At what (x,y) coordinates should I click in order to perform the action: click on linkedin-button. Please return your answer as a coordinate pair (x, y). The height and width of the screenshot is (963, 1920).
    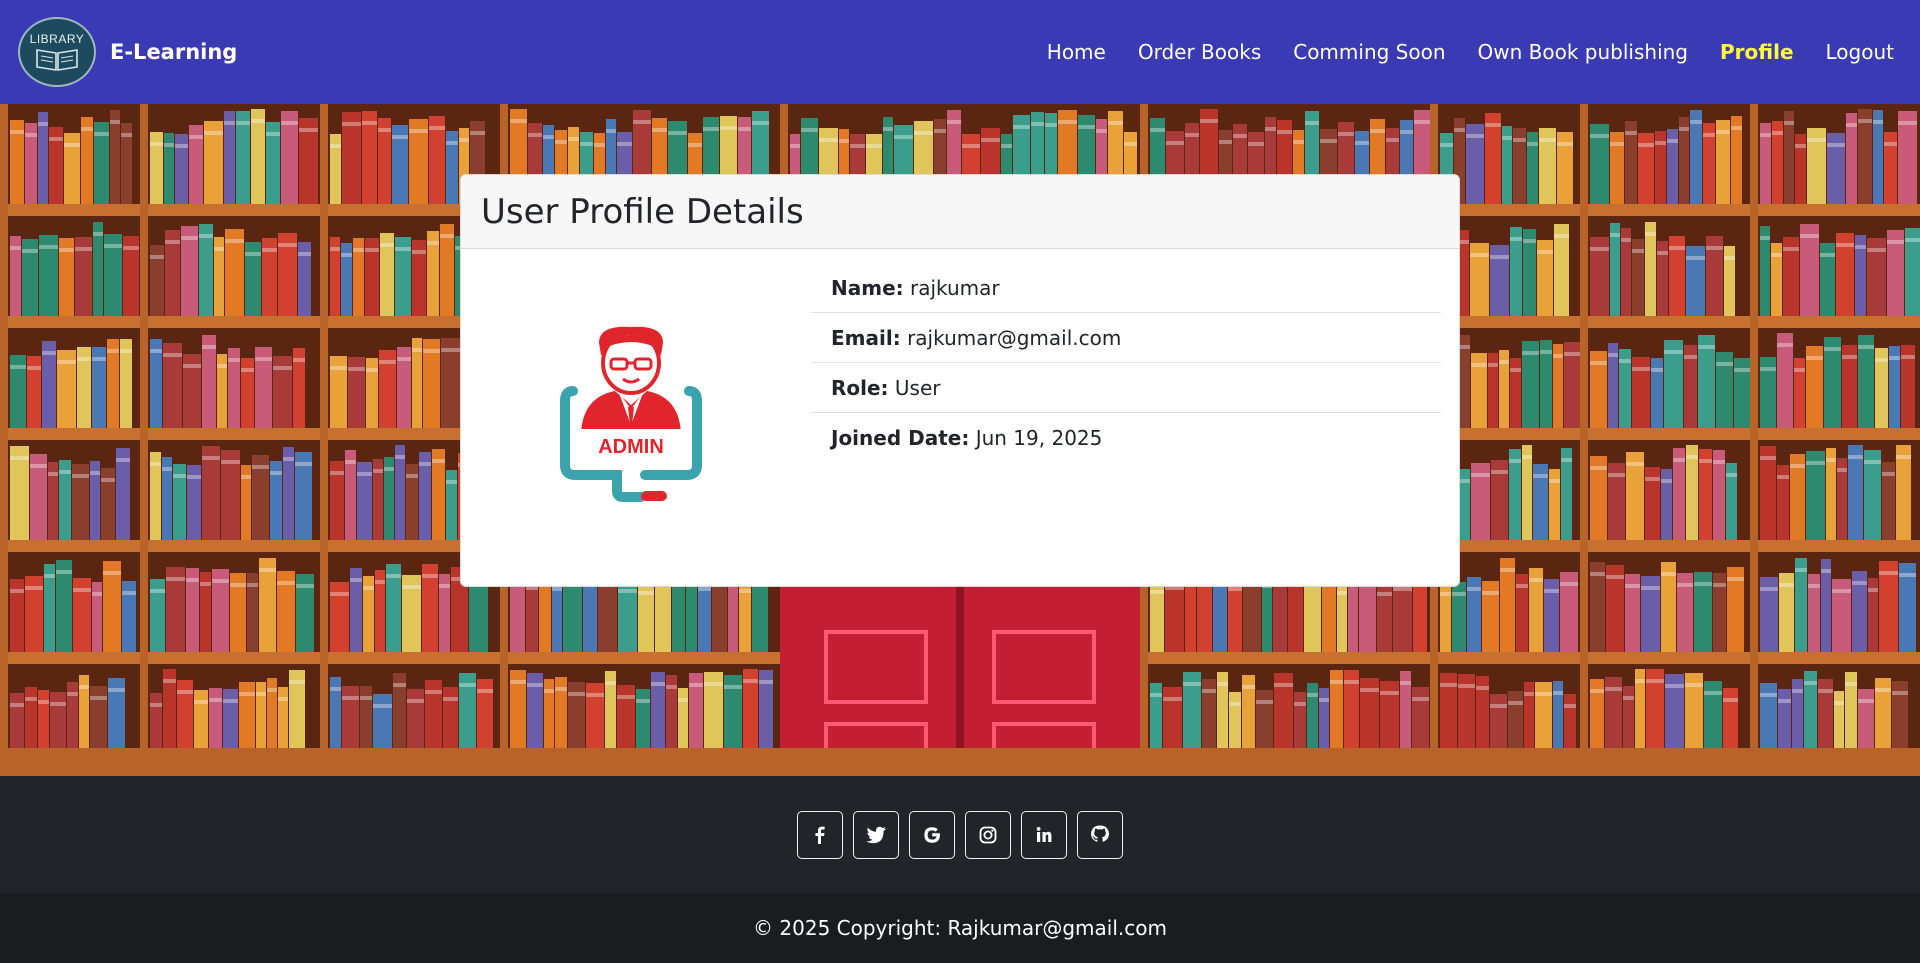
    Looking at the image, I should click on (1044, 834).